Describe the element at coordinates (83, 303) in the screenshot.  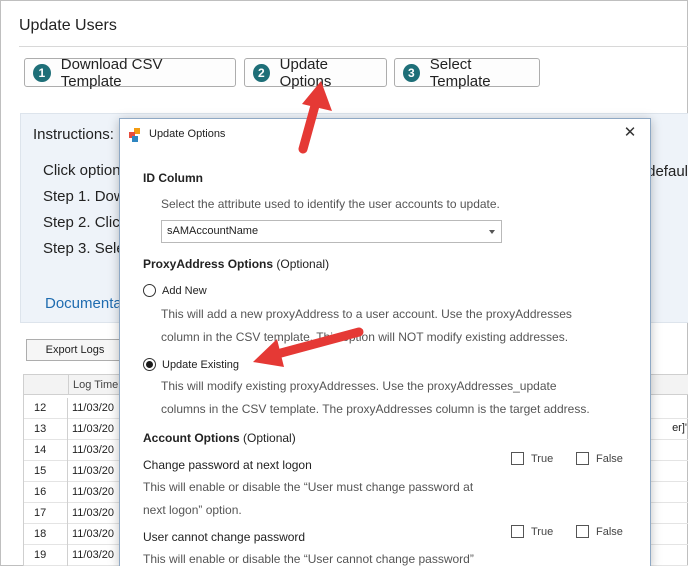
I see `documentation-link: Documenta` at that location.